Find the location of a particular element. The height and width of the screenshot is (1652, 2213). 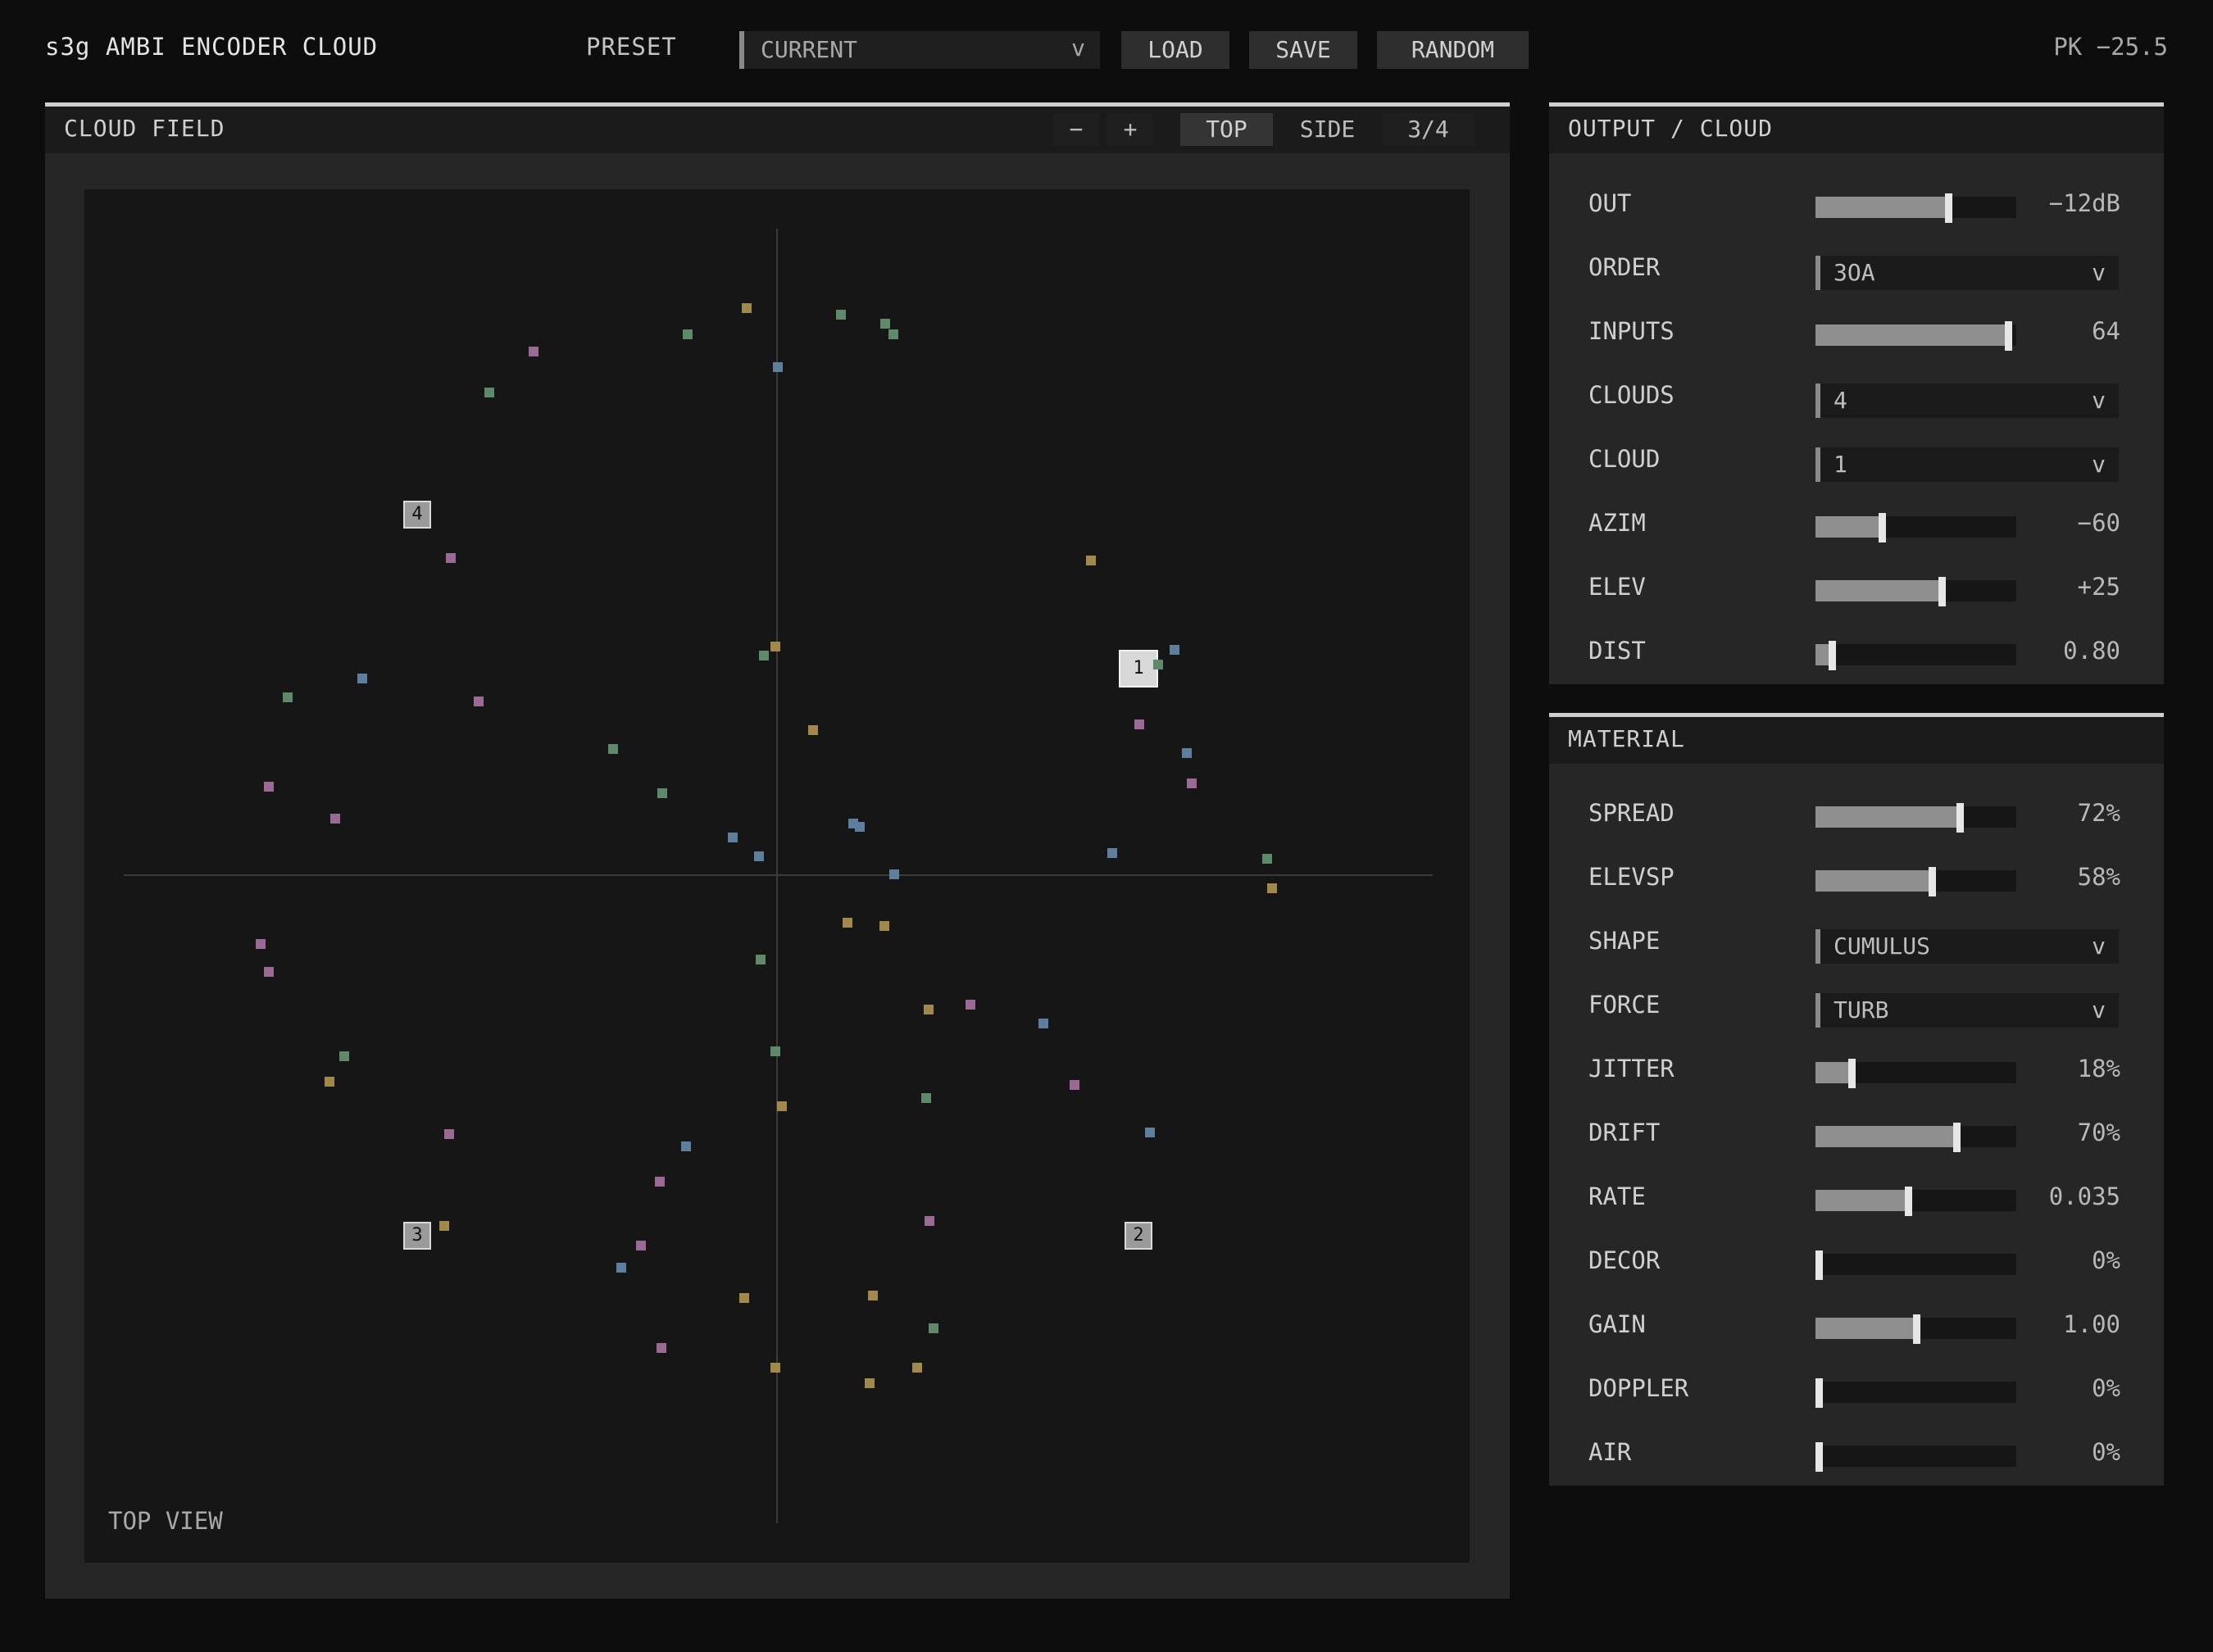

elevsp-slider-fill is located at coordinates (1873, 881).